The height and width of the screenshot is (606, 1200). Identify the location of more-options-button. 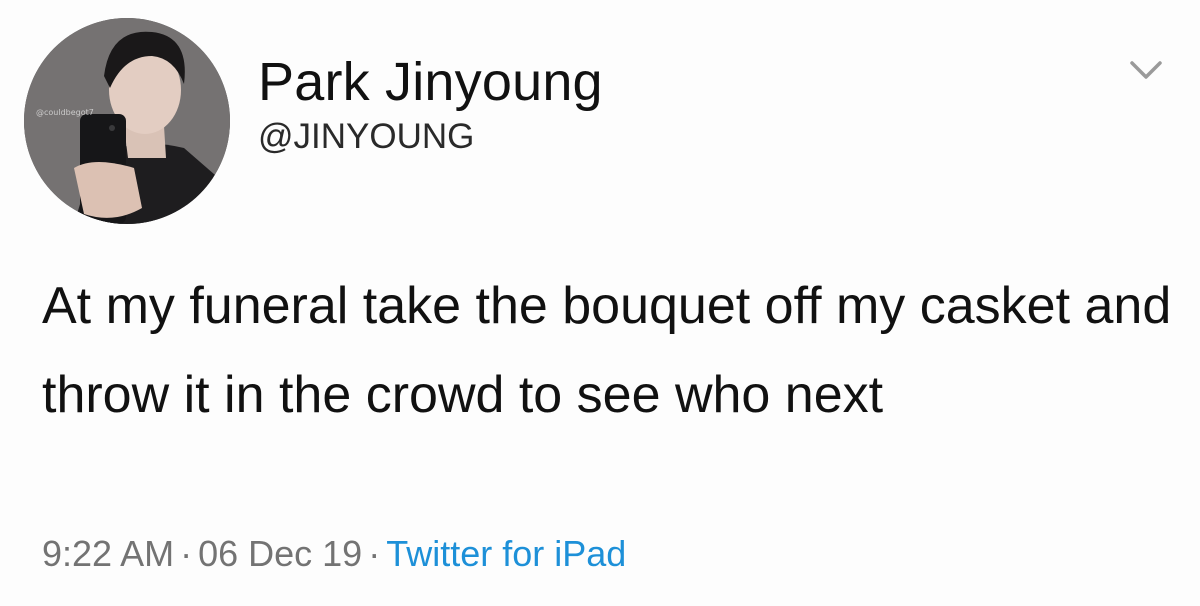
(1146, 70).